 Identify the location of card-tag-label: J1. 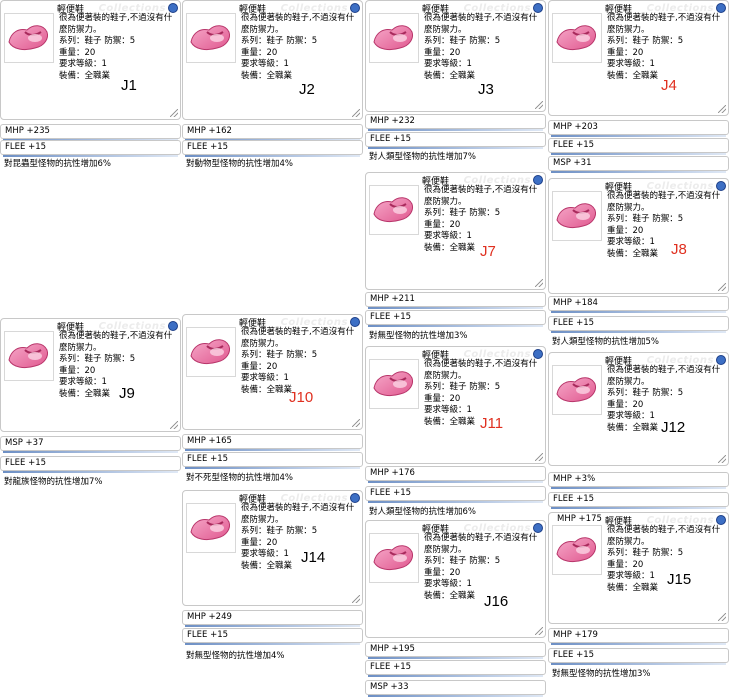
(129, 85).